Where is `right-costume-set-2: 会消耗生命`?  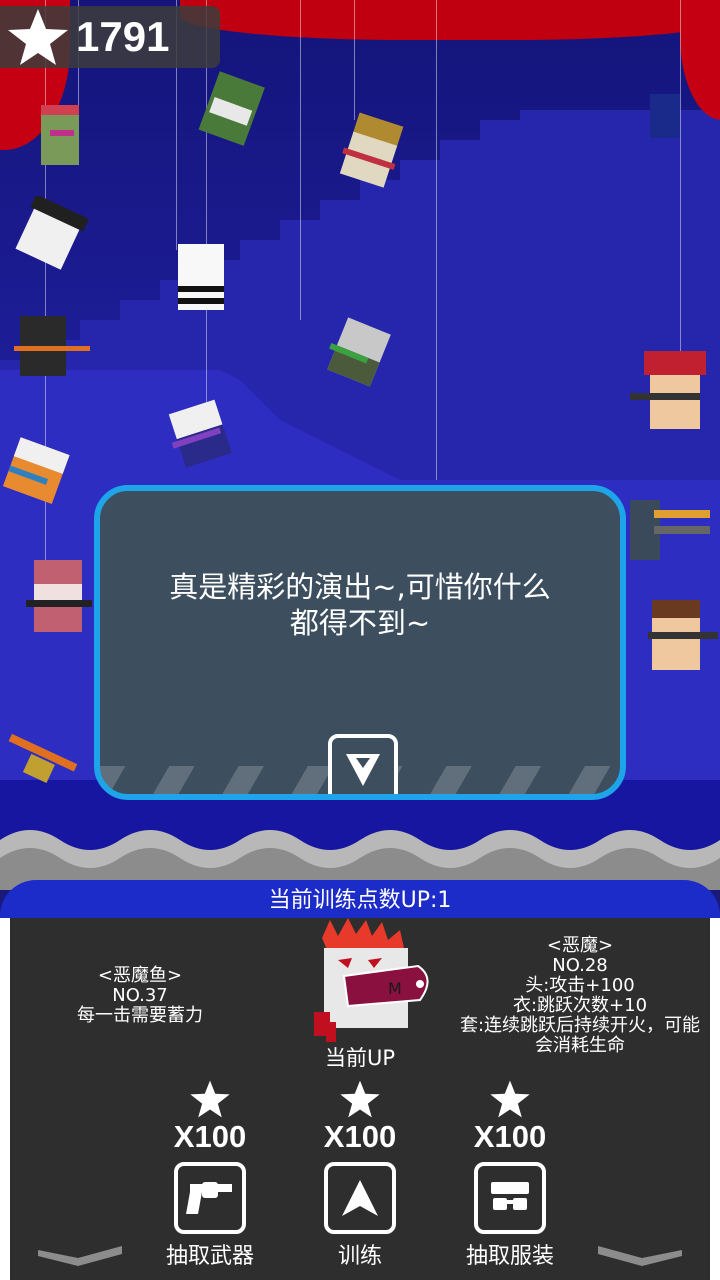 right-costume-set-2: 会消耗生命 is located at coordinates (580, 1045).